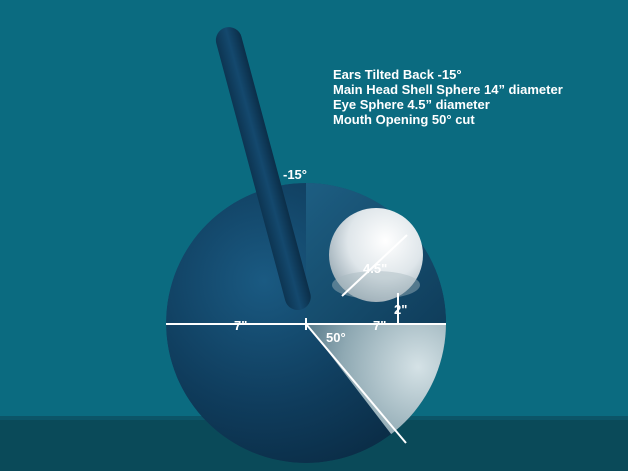  Describe the element at coordinates (240, 325) in the screenshot. I see `left-radius-label: 7"` at that location.